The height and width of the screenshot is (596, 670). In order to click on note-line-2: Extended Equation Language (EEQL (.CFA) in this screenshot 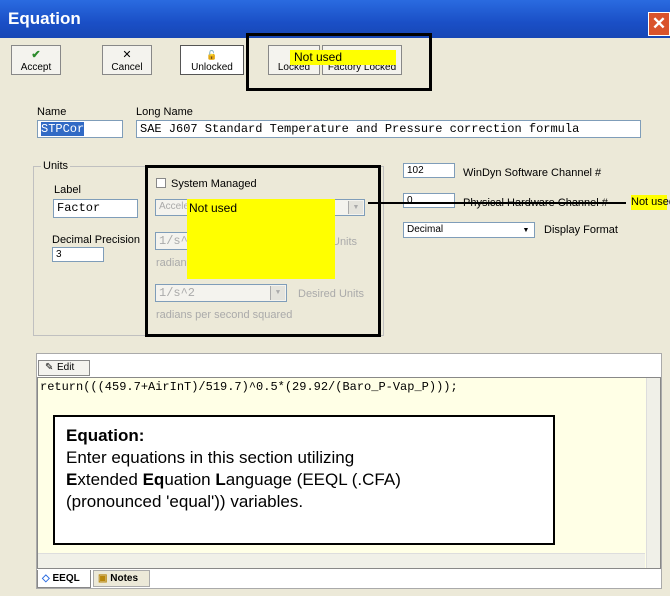, I will do `click(233, 479)`.